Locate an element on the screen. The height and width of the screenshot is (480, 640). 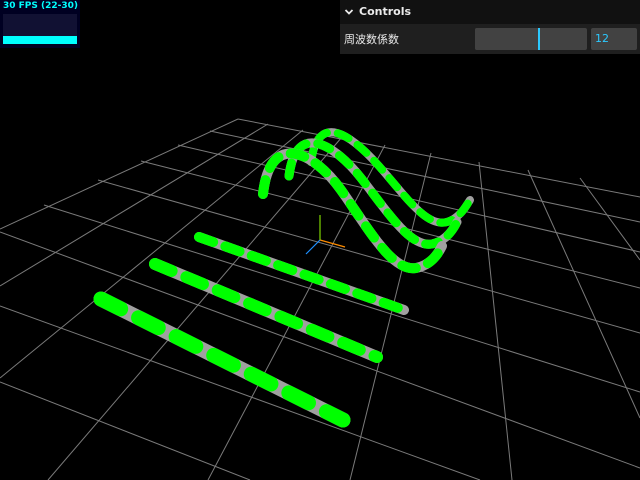
frequency-coefficient-label: 周波数係数 is located at coordinates (371, 39).